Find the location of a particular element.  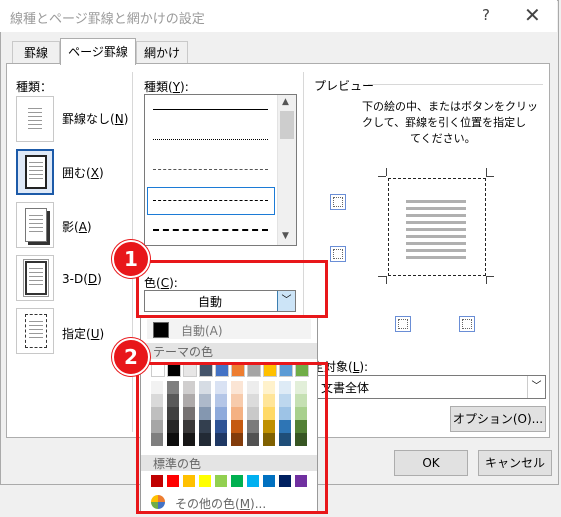

preview-text-lines is located at coordinates (436, 232).